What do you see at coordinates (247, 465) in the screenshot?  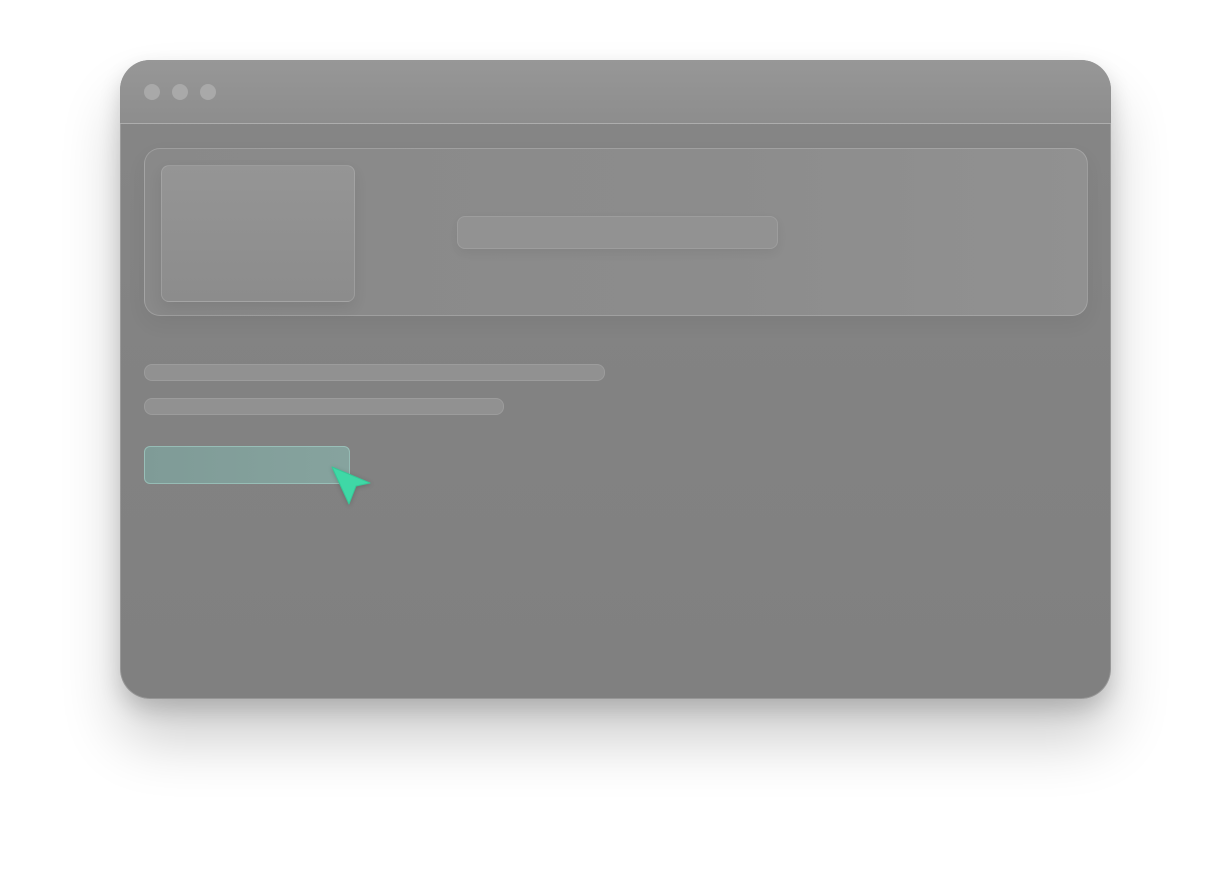 I see `primary-action-button` at bounding box center [247, 465].